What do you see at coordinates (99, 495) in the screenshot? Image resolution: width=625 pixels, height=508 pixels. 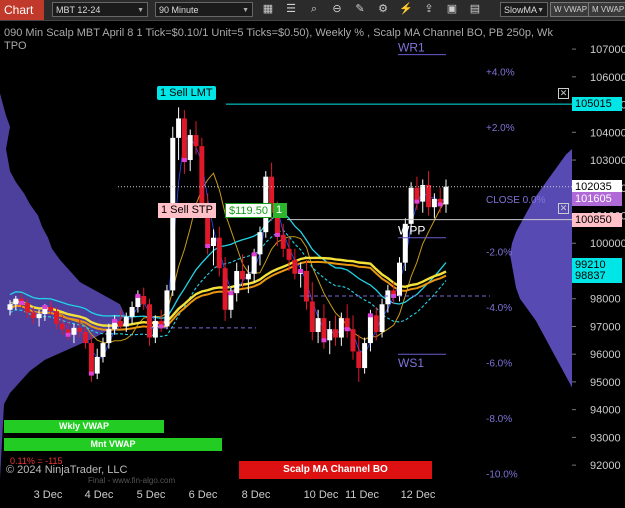 I see `x-tick-label: 4 Dec` at bounding box center [99, 495].